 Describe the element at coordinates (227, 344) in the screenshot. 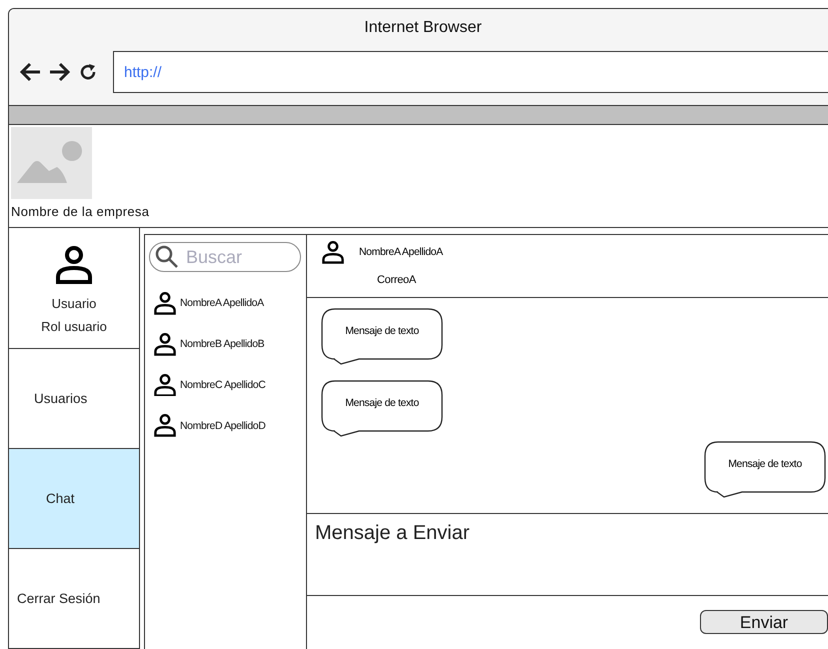

I see `contact-item: NombreB ApellidoB` at that location.